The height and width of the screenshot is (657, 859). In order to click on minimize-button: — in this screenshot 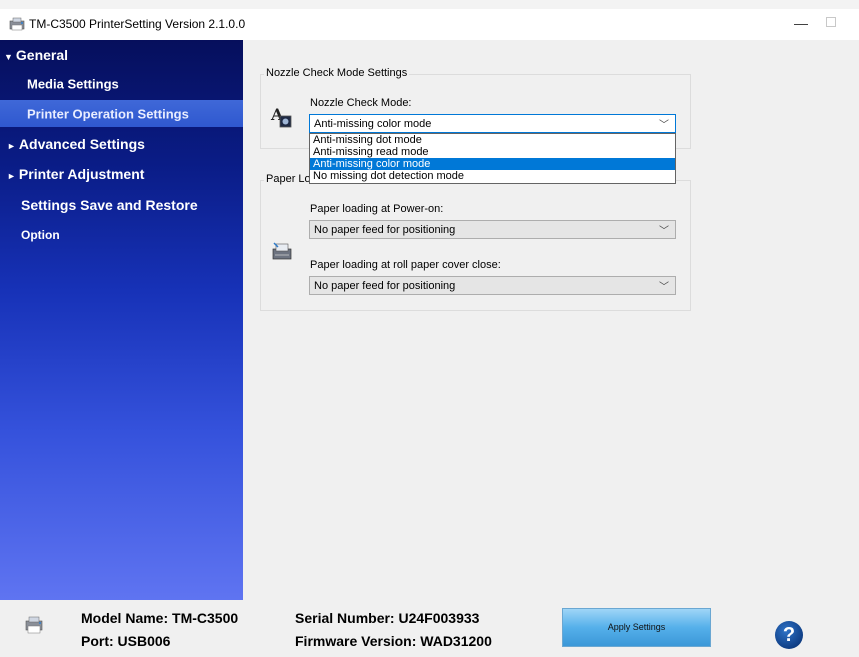, I will do `click(801, 23)`.